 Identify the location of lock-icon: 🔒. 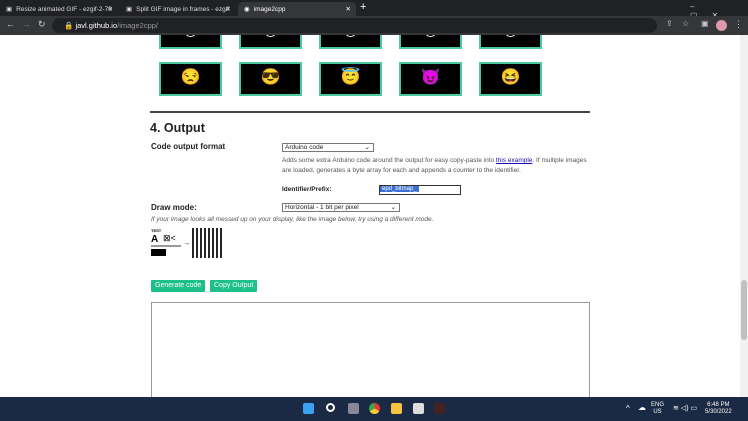
(69, 25).